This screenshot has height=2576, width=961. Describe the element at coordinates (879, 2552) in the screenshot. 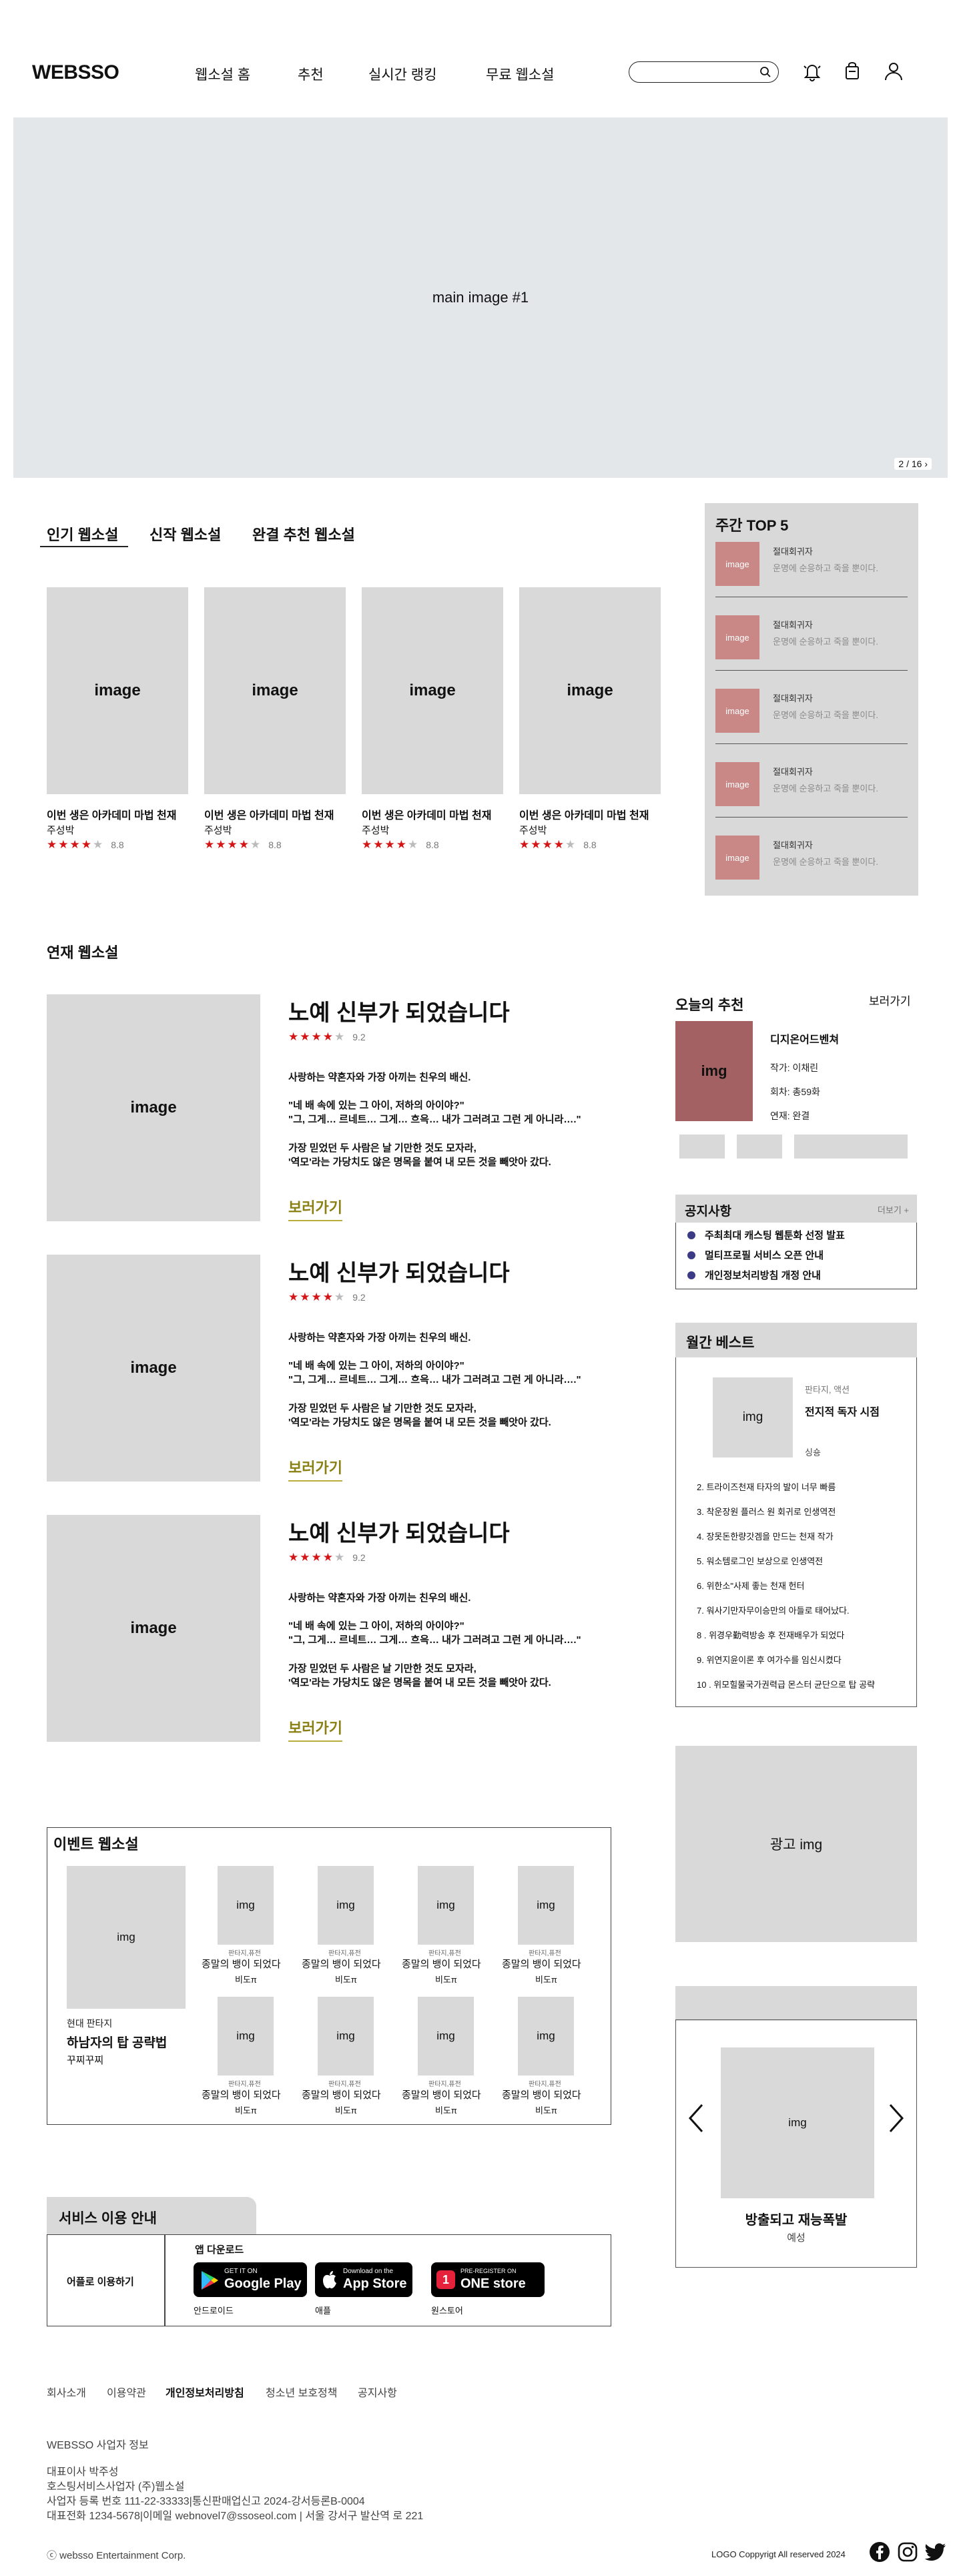

I see `facebook-icon` at that location.